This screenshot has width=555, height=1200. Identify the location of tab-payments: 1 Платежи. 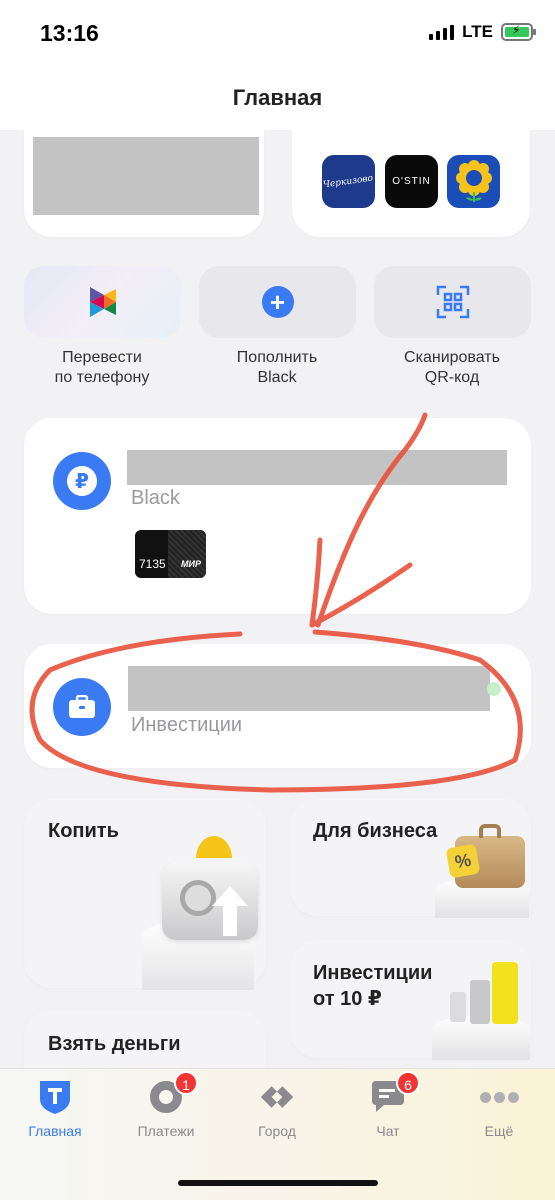
(166, 1105).